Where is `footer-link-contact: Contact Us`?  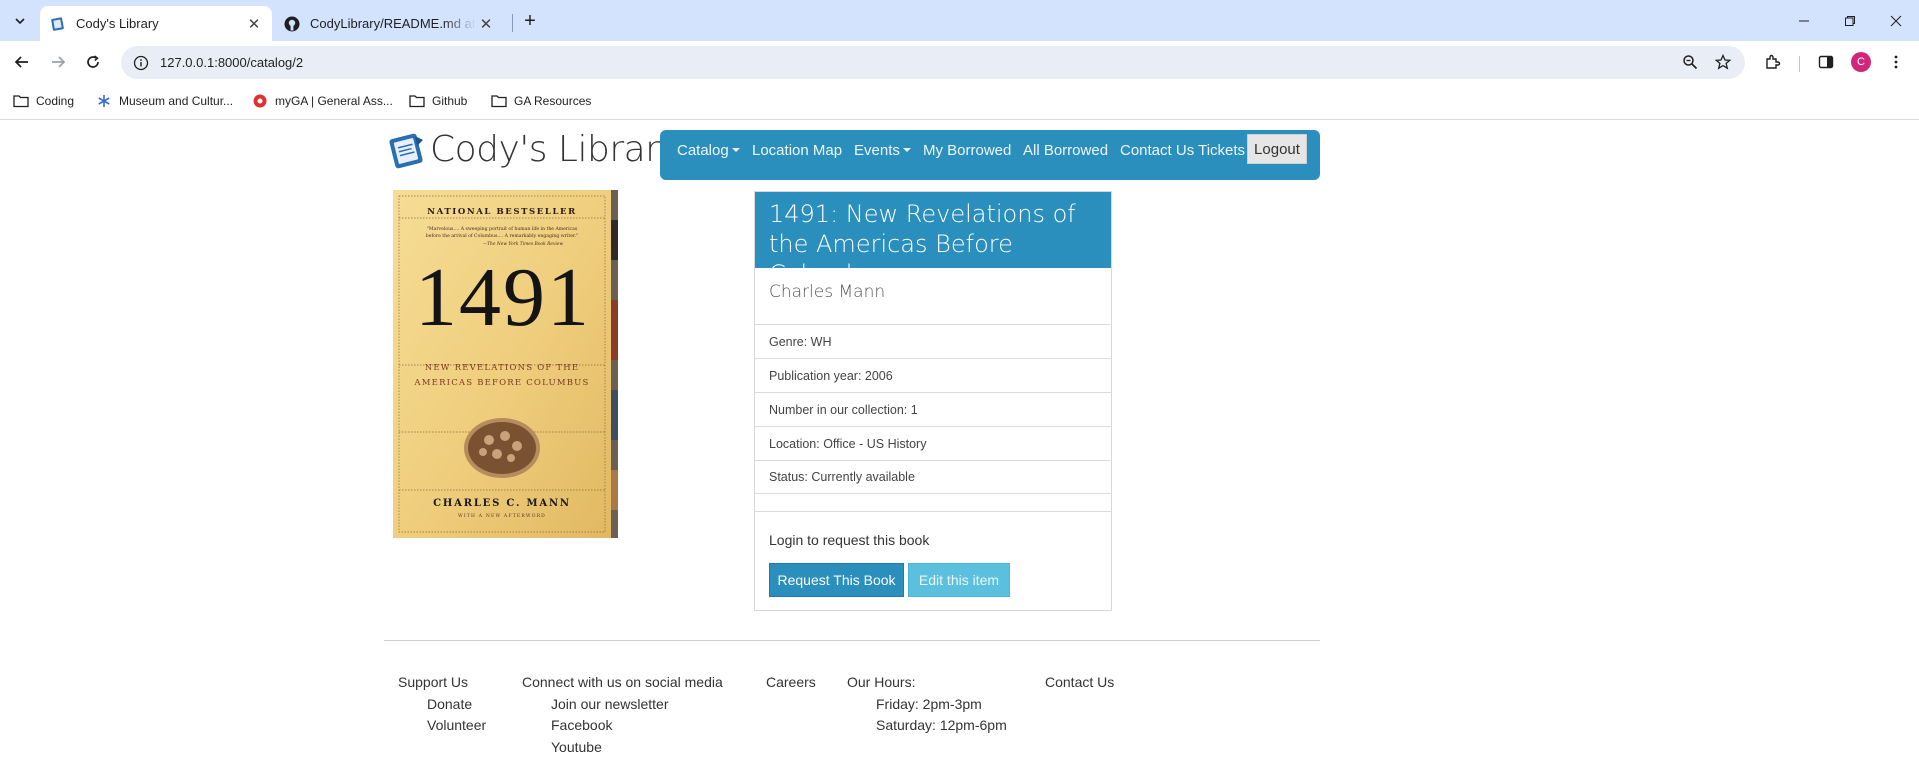 footer-link-contact: Contact Us is located at coordinates (1079, 683).